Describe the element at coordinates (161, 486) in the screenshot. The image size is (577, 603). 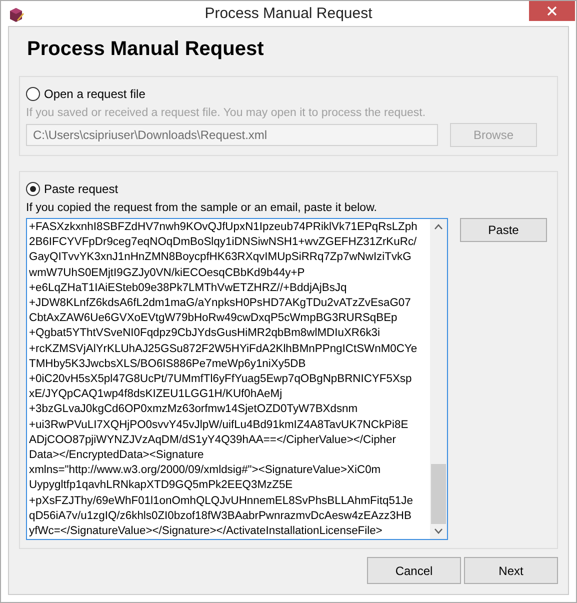
I see `text-line: Uypygltfp1qavhLRNkapXTD9GQ5mPk2EEQ3MzZ5E` at that location.